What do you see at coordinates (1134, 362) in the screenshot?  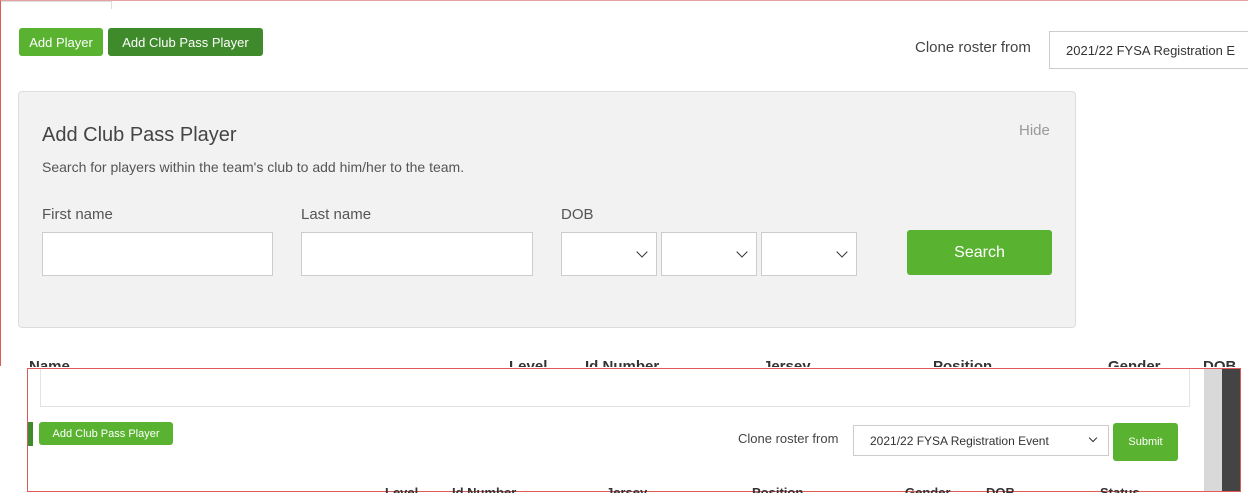 I see `header-gender: Gender` at bounding box center [1134, 362].